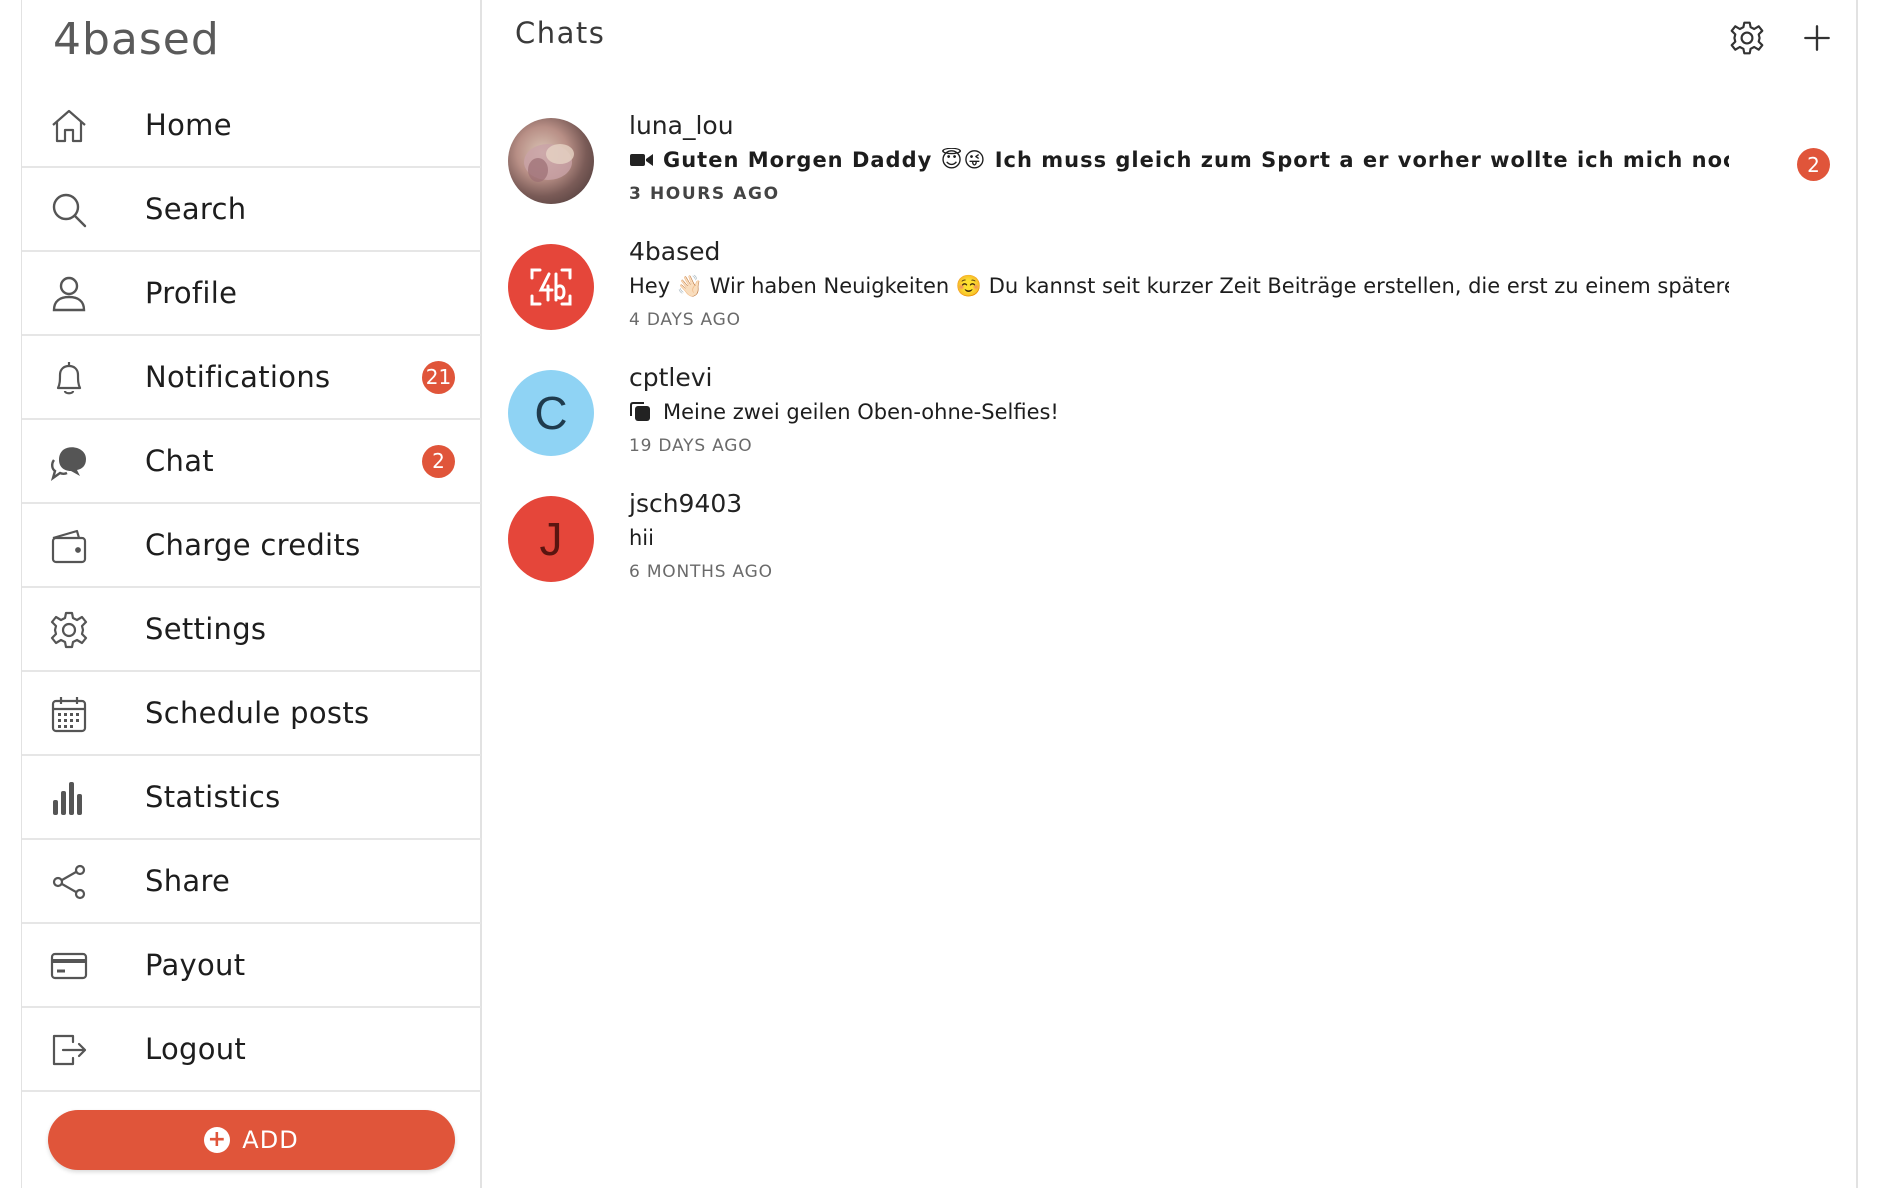  I want to click on gallery-icon, so click(642, 412).